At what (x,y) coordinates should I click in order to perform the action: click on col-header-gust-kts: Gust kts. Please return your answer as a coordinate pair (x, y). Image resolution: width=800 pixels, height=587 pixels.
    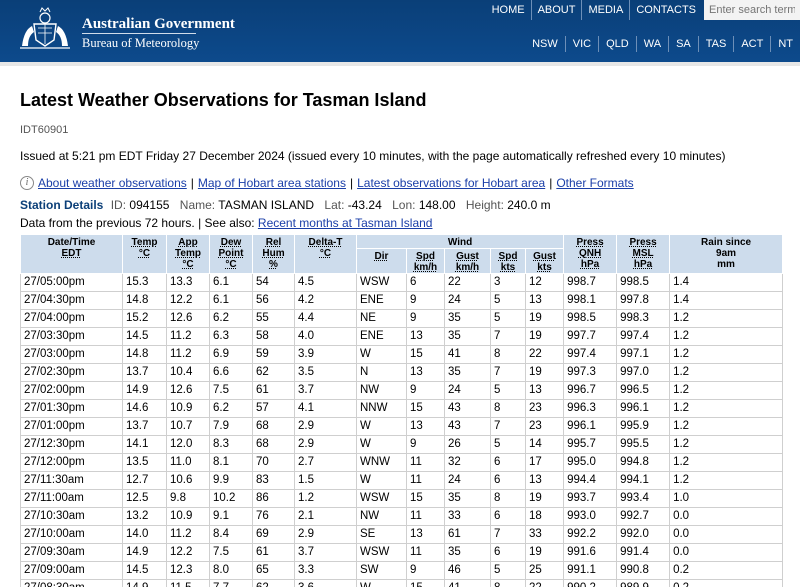
    Looking at the image, I should click on (544, 261).